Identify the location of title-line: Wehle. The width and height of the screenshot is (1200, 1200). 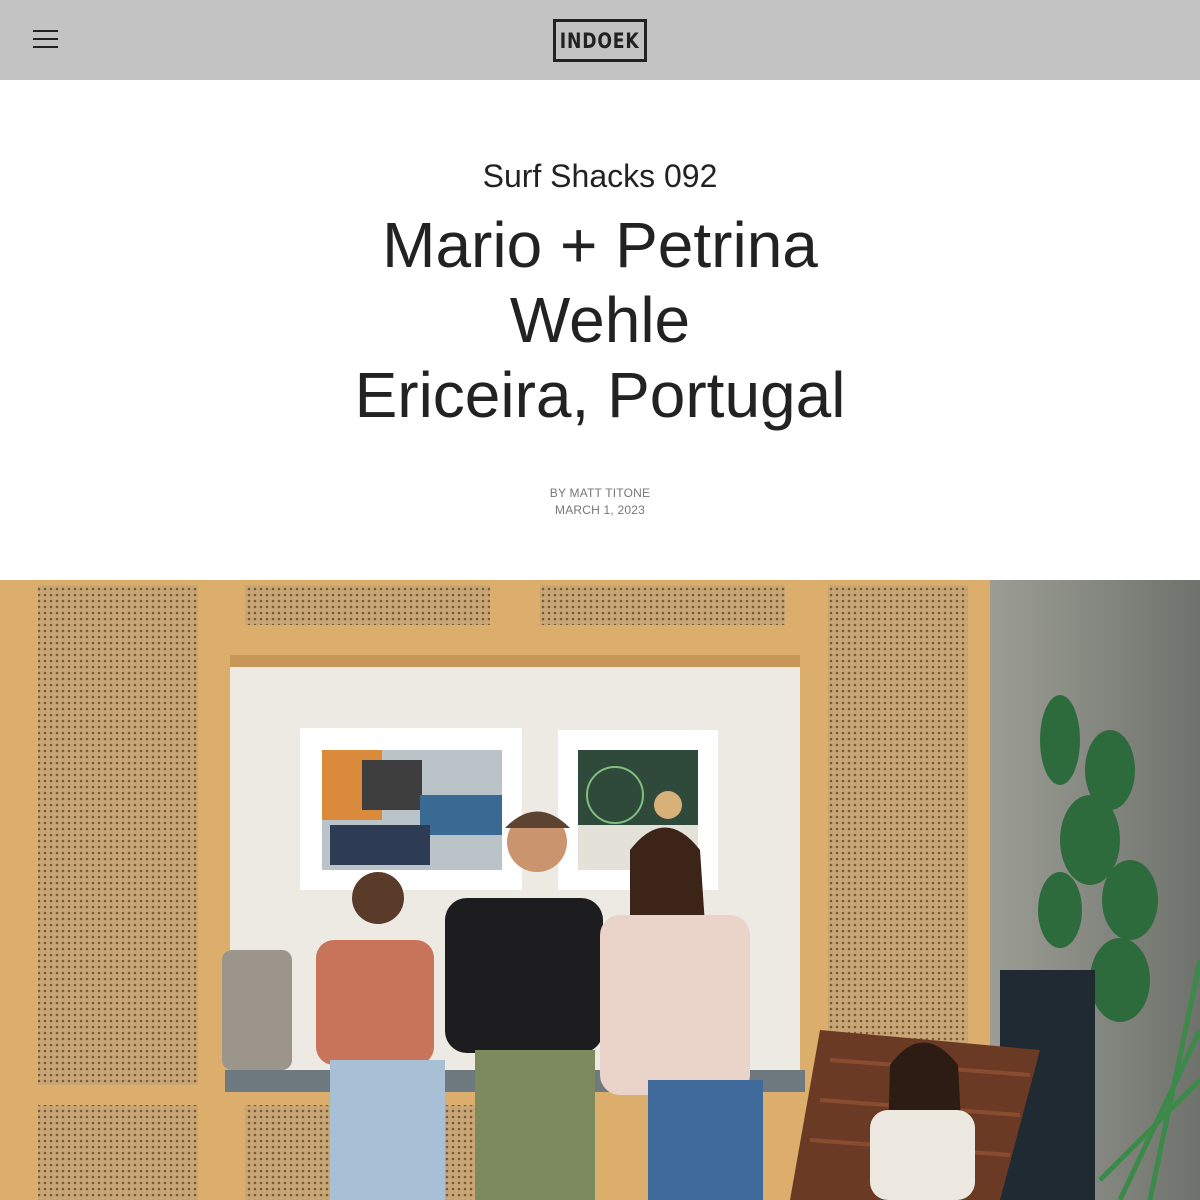
(600, 320).